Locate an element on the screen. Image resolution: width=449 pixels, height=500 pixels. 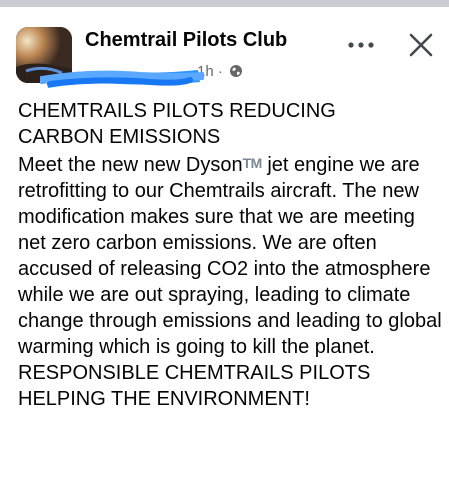
body-text-part-1: Meet the new new Dyson is located at coordinates (130, 165).